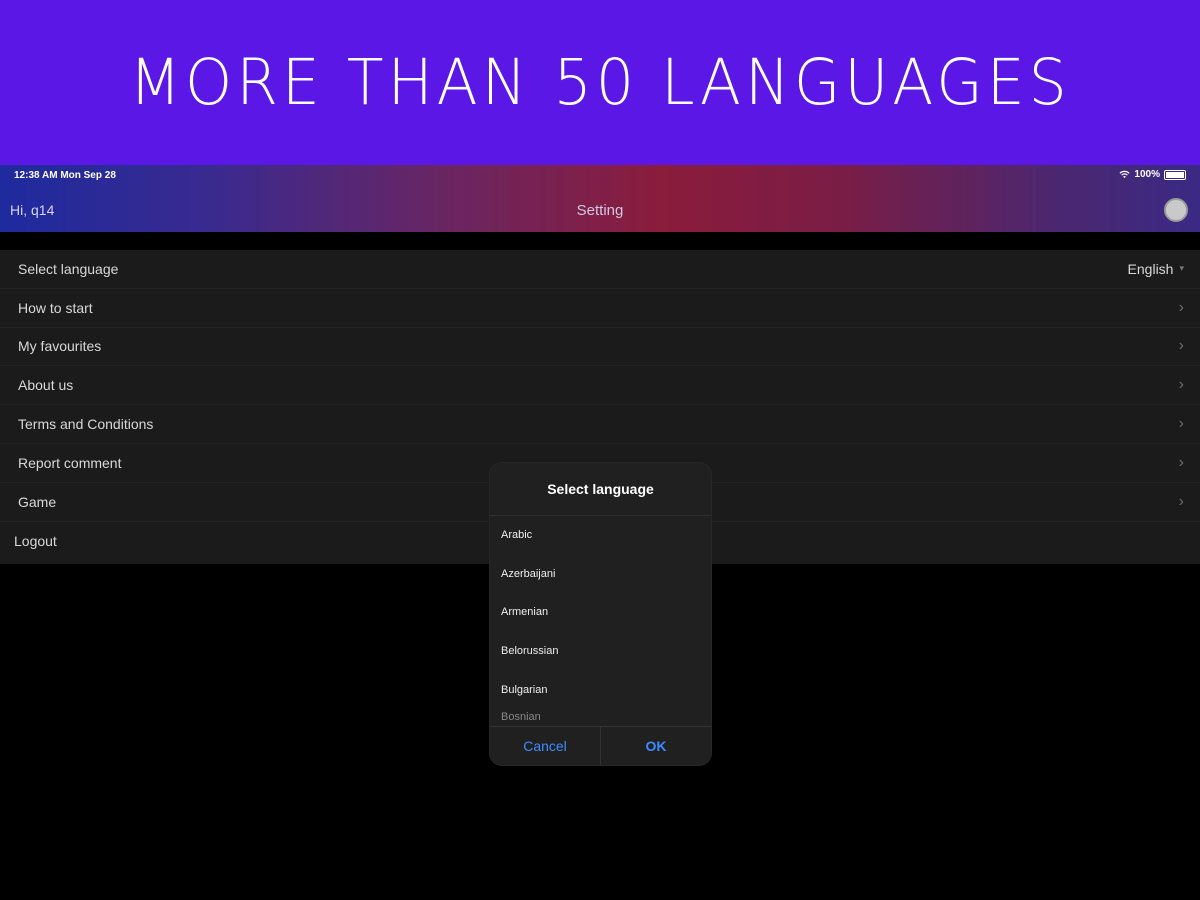  I want to click on dialog-actions: Cancel OK, so click(600, 745).